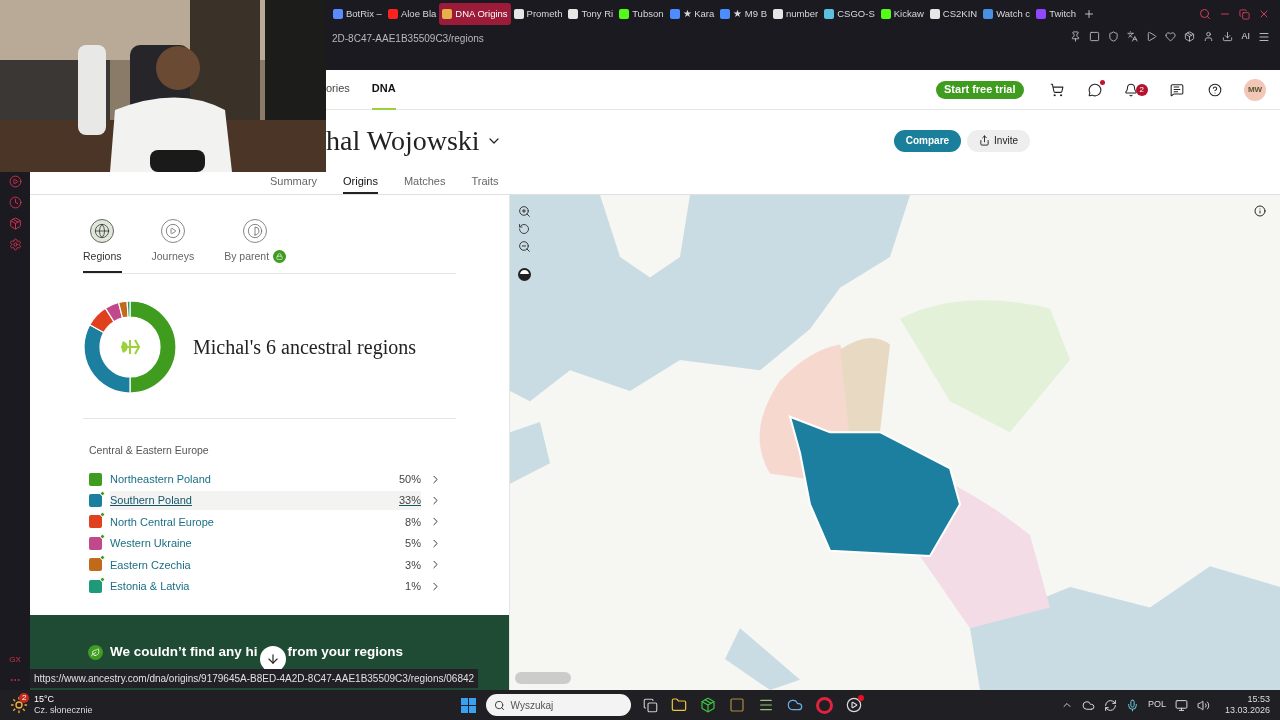 This screenshot has width=1280, height=720. I want to click on browser-tab: Tony Ri, so click(591, 14).